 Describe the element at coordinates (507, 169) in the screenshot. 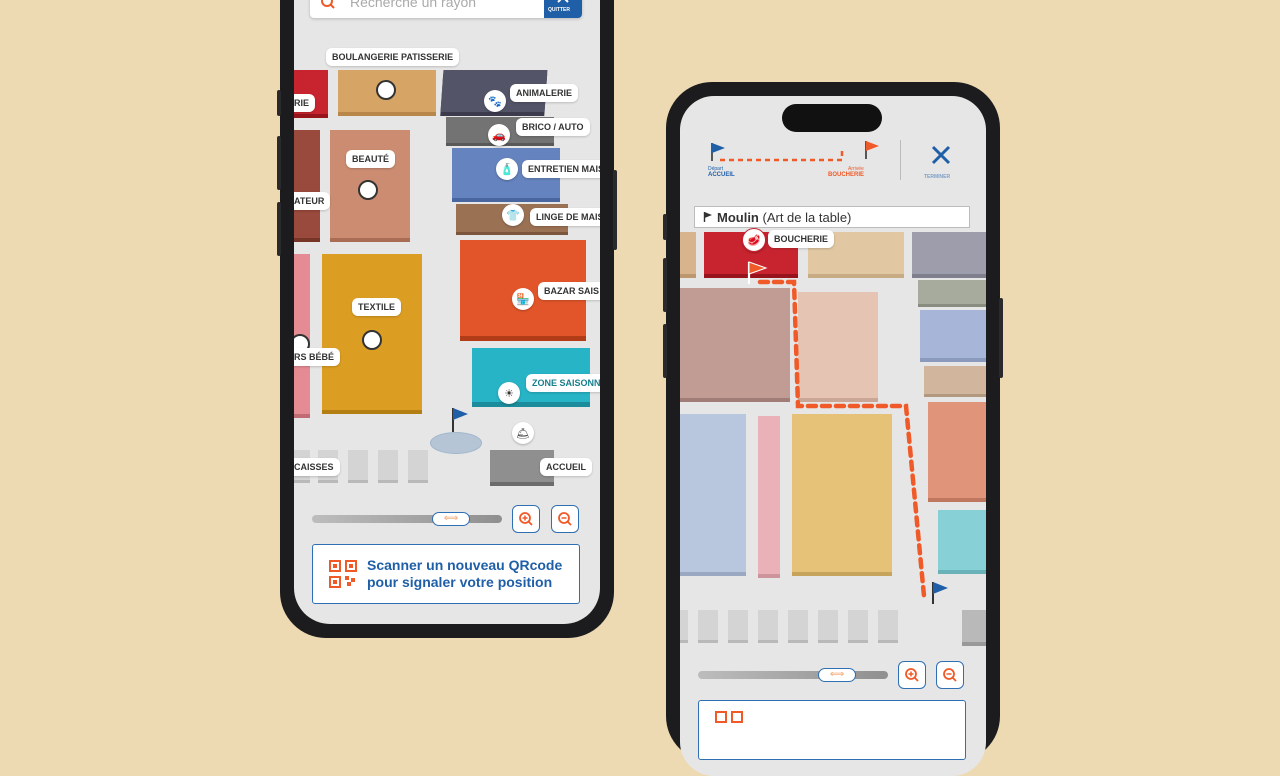

I see `spray-bottle-icon: 🧴` at that location.